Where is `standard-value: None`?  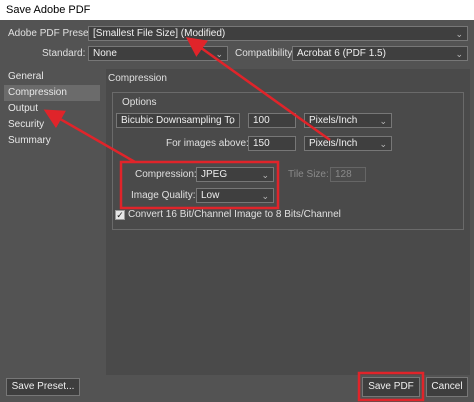
standard-value: None is located at coordinates (105, 53).